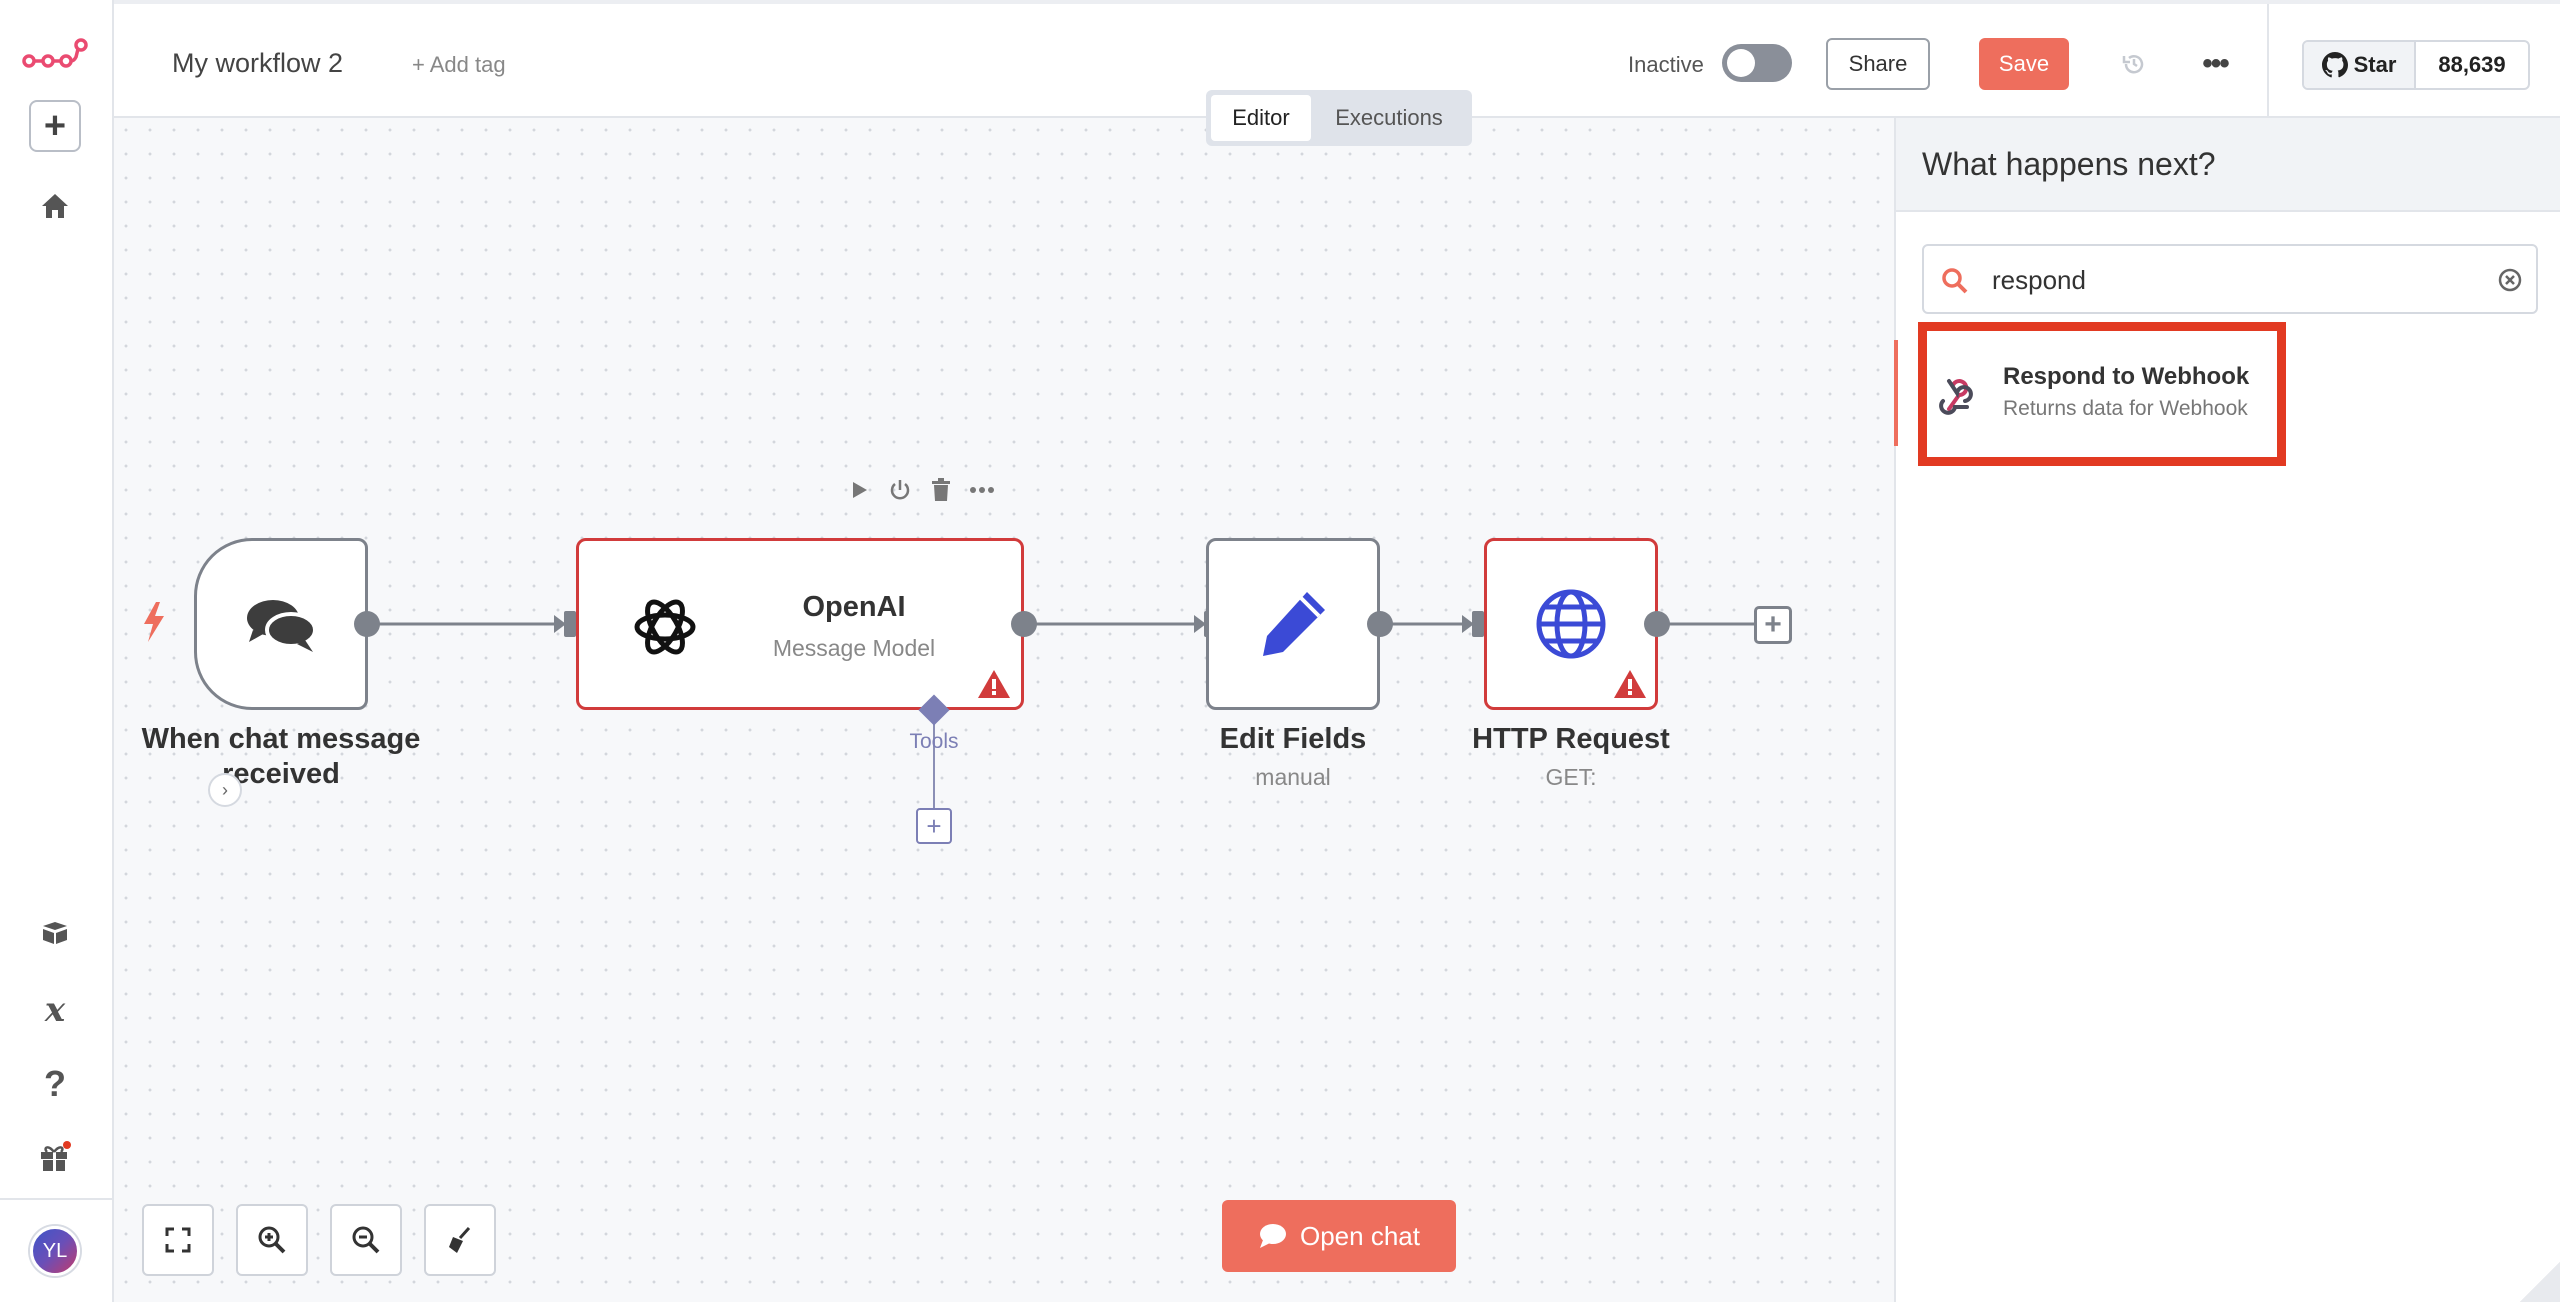 This screenshot has width=2560, height=1302. I want to click on node-search-box, so click(2230, 279).